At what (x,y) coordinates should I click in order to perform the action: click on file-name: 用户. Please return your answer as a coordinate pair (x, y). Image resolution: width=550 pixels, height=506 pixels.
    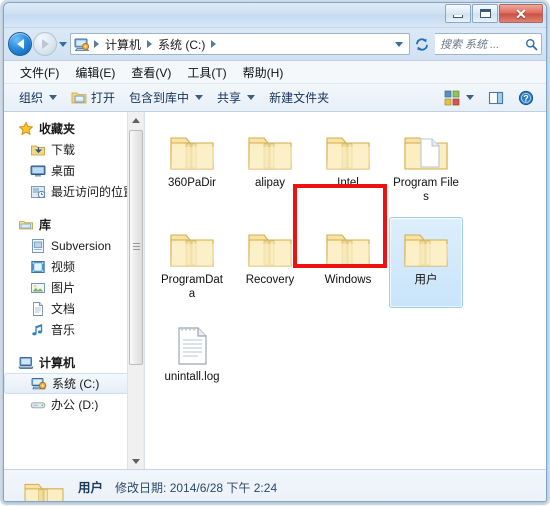
    Looking at the image, I should click on (426, 280).